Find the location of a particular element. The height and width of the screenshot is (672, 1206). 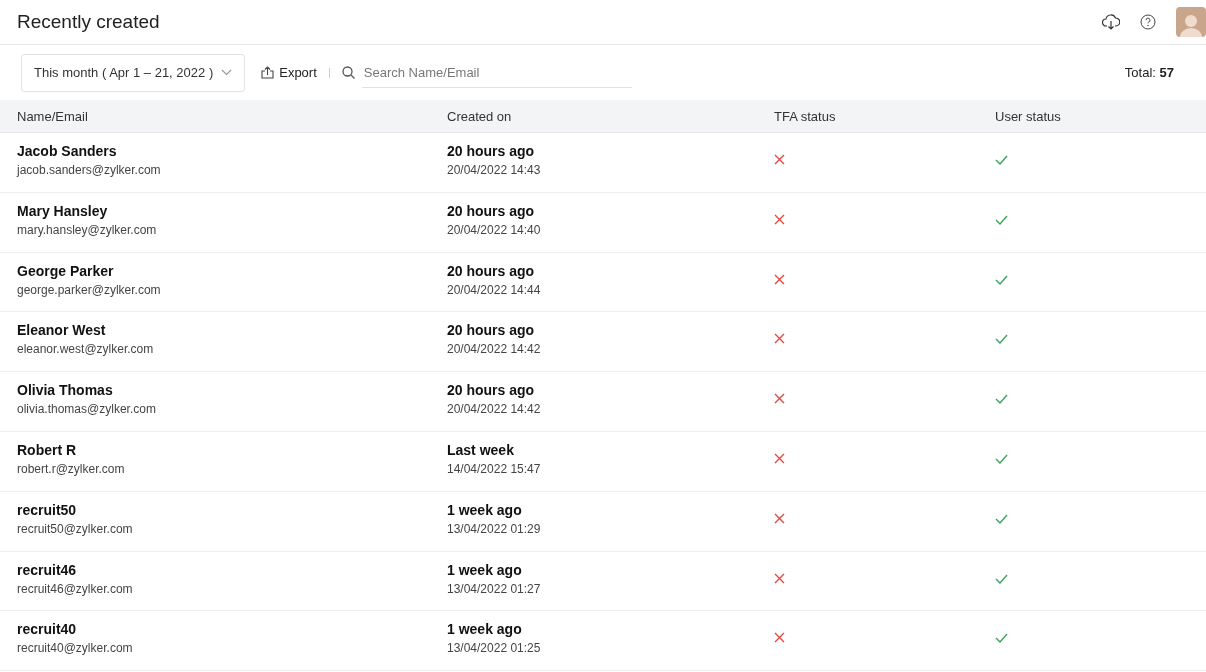

user-name: Eleanor West is located at coordinates (62, 330).